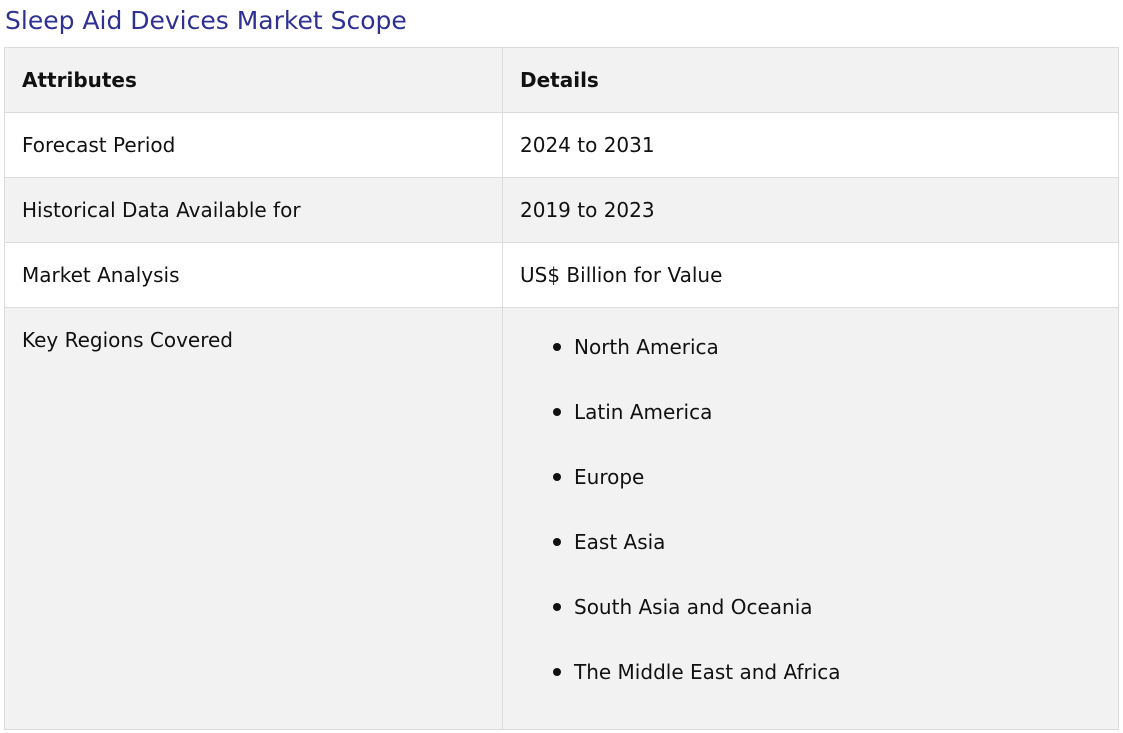 The image size is (1123, 733). Describe the element at coordinates (810, 145) in the screenshot. I see `detail-cell: 2024 to 2031` at that location.